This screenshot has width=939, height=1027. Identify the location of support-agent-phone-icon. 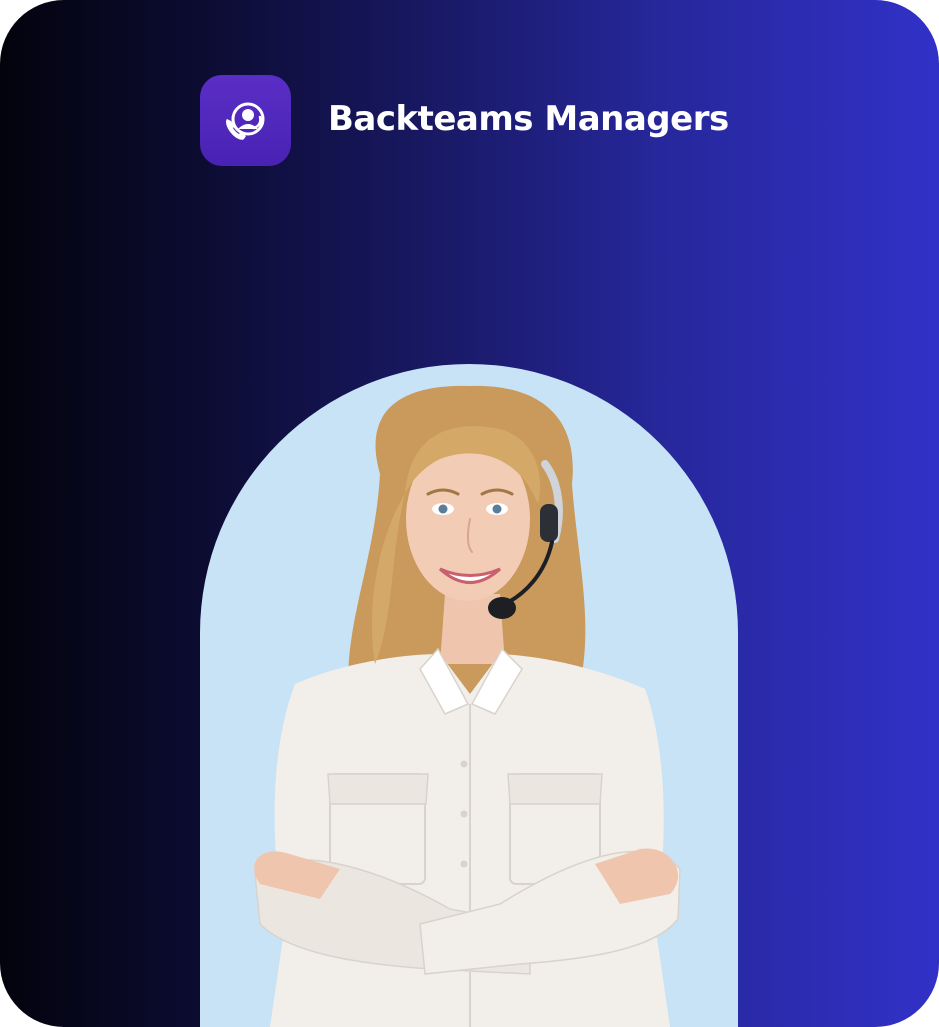
(244, 121).